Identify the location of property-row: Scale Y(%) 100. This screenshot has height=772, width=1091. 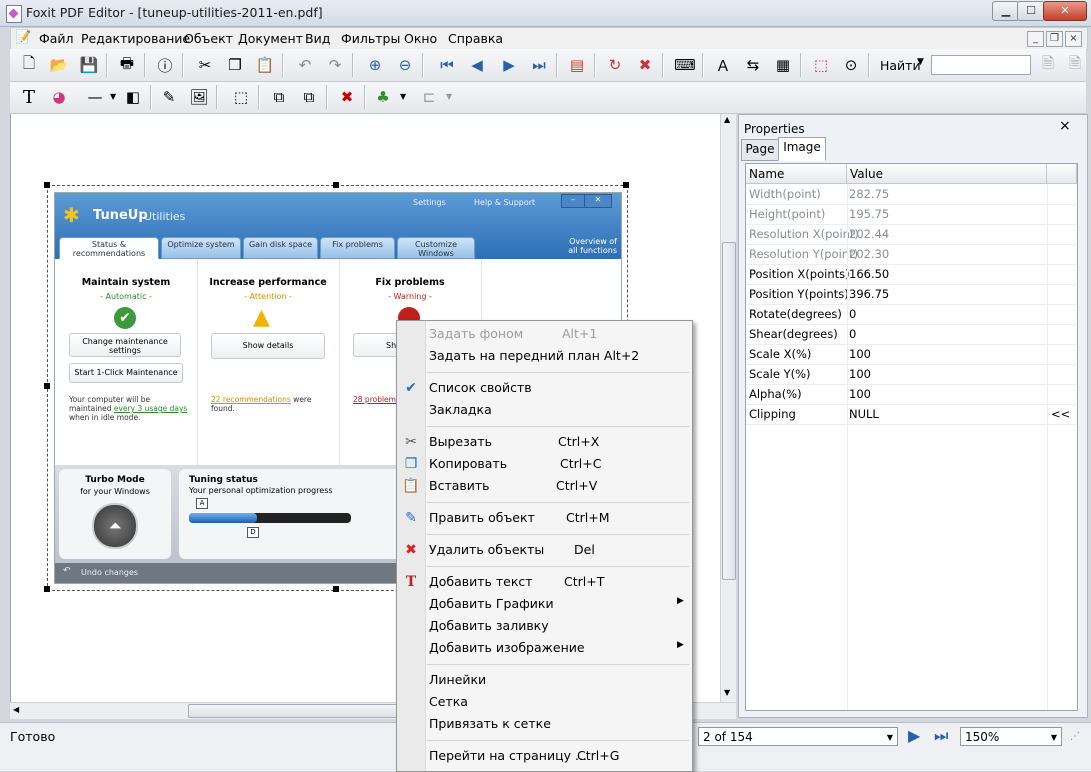
(911, 374).